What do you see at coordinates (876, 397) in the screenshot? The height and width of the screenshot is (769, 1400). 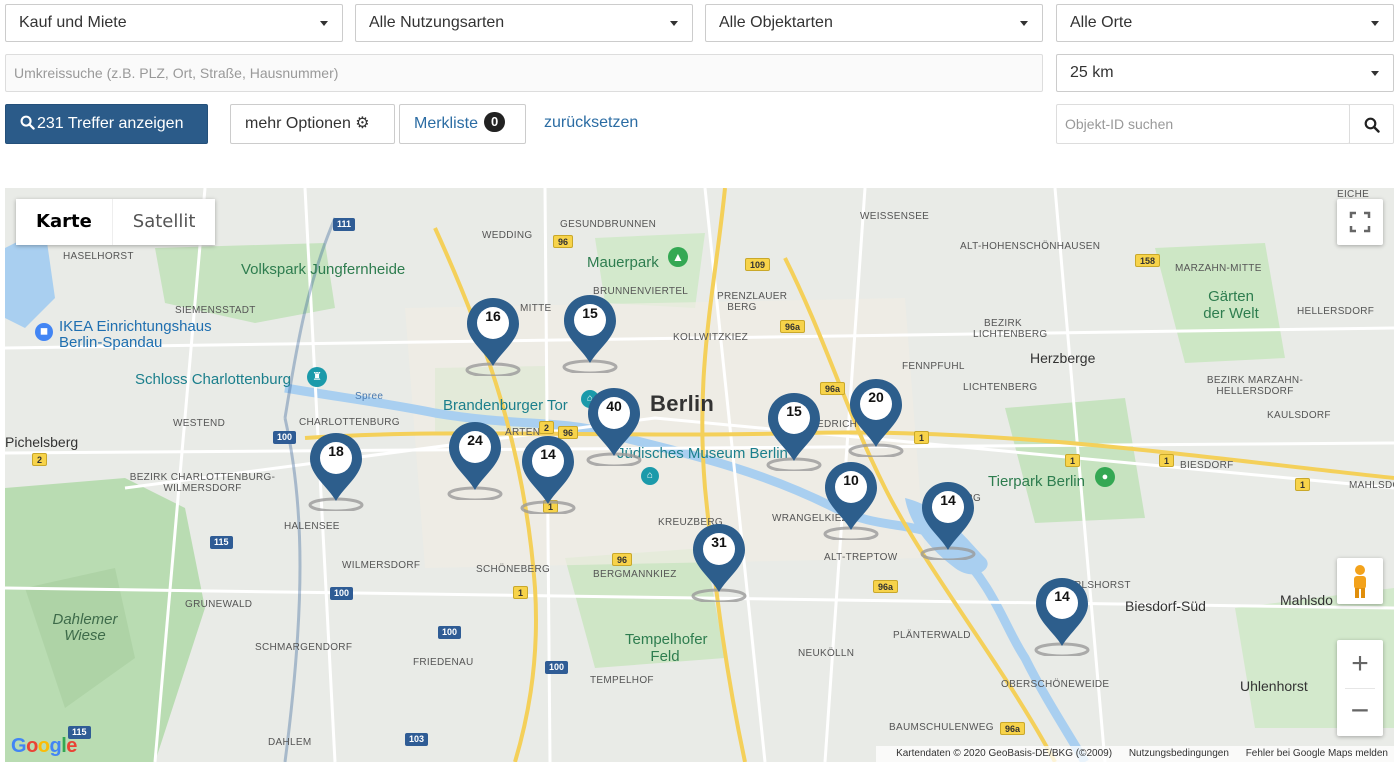 I see `cluster-count: 20` at bounding box center [876, 397].